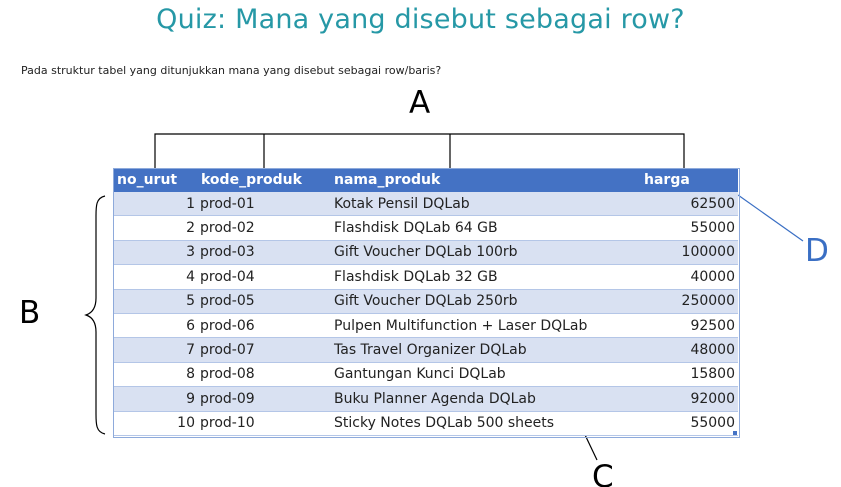 This screenshot has height=487, width=841. I want to click on table-row: 8 prod-08 Gantungan Kunci DQLab 15800, so click(426, 375).